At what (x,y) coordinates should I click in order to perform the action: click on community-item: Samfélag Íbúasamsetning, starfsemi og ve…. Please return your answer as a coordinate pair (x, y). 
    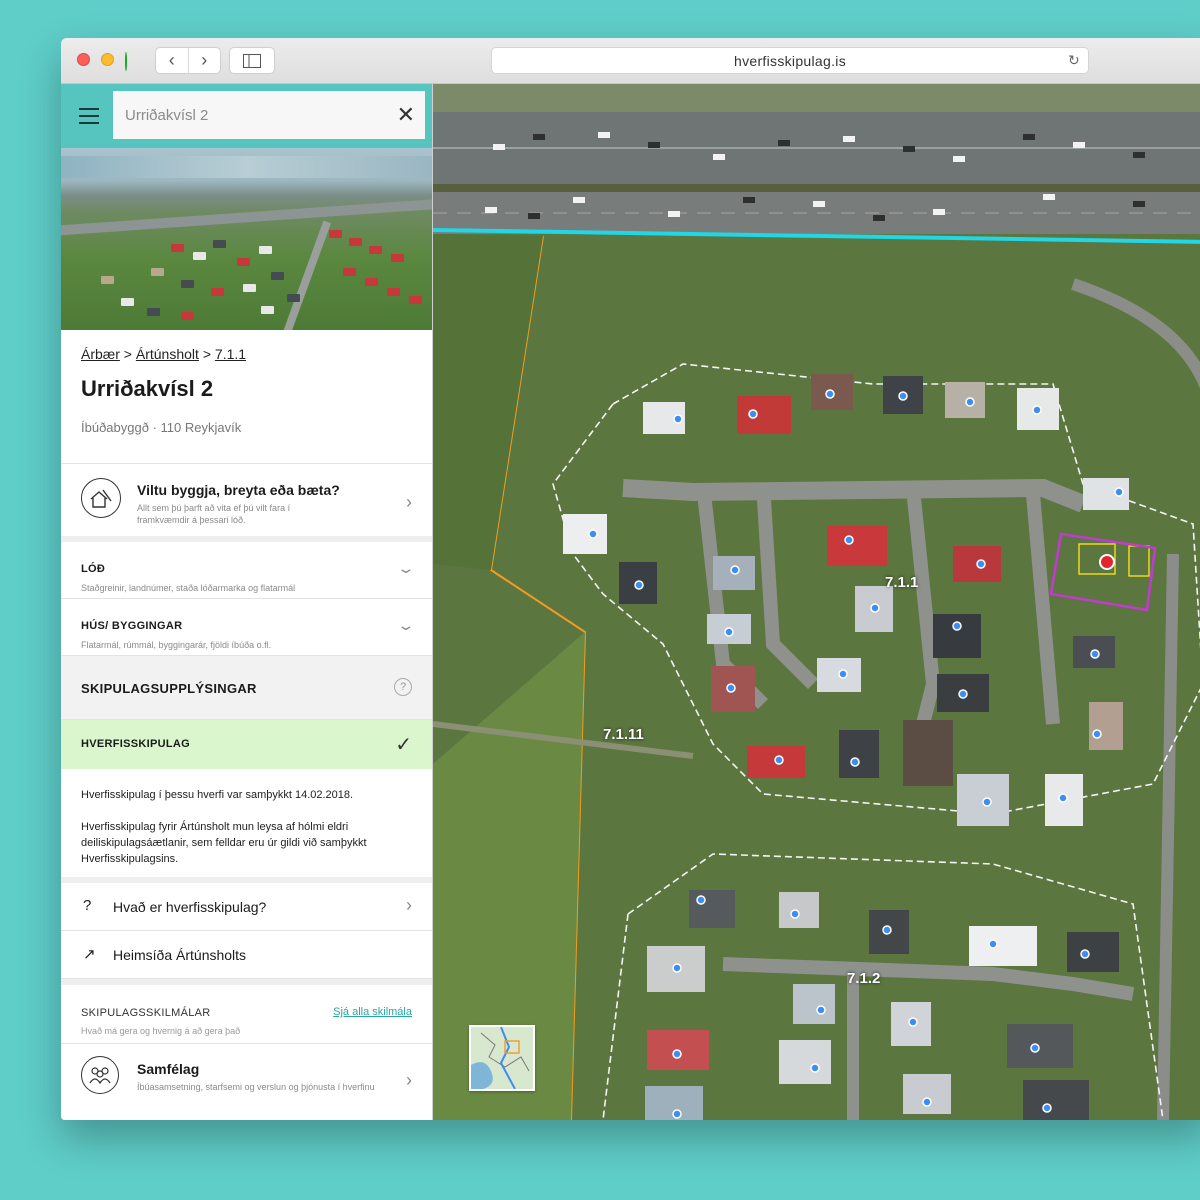
    Looking at the image, I should click on (246, 1078).